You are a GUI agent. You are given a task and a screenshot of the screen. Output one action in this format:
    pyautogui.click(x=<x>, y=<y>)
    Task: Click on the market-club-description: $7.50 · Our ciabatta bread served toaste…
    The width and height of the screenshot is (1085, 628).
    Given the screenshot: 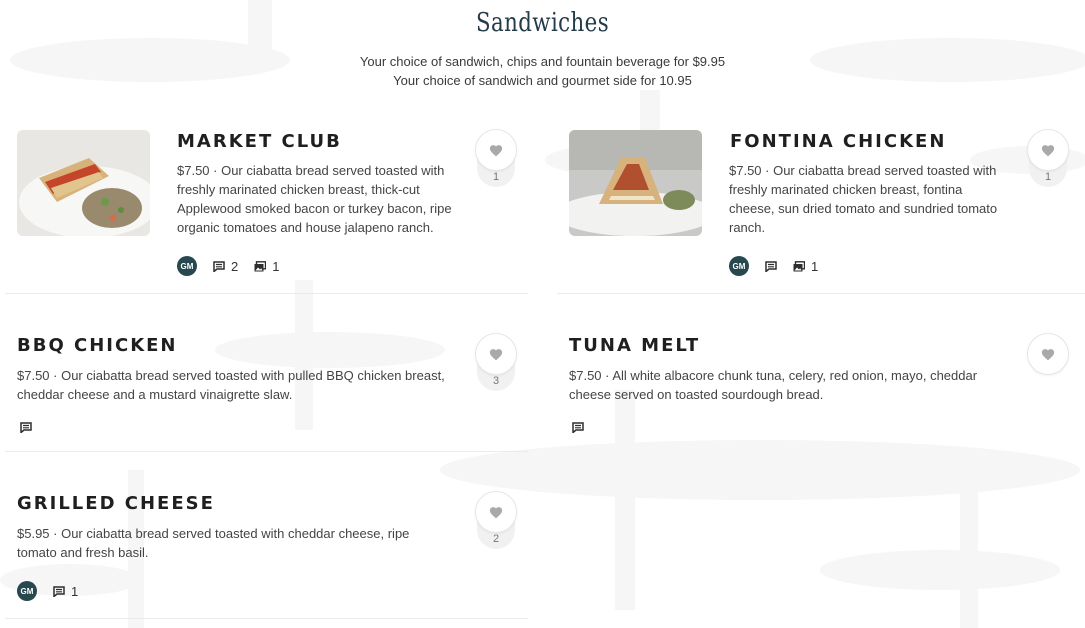 What is the action you would take?
    pyautogui.click(x=314, y=199)
    